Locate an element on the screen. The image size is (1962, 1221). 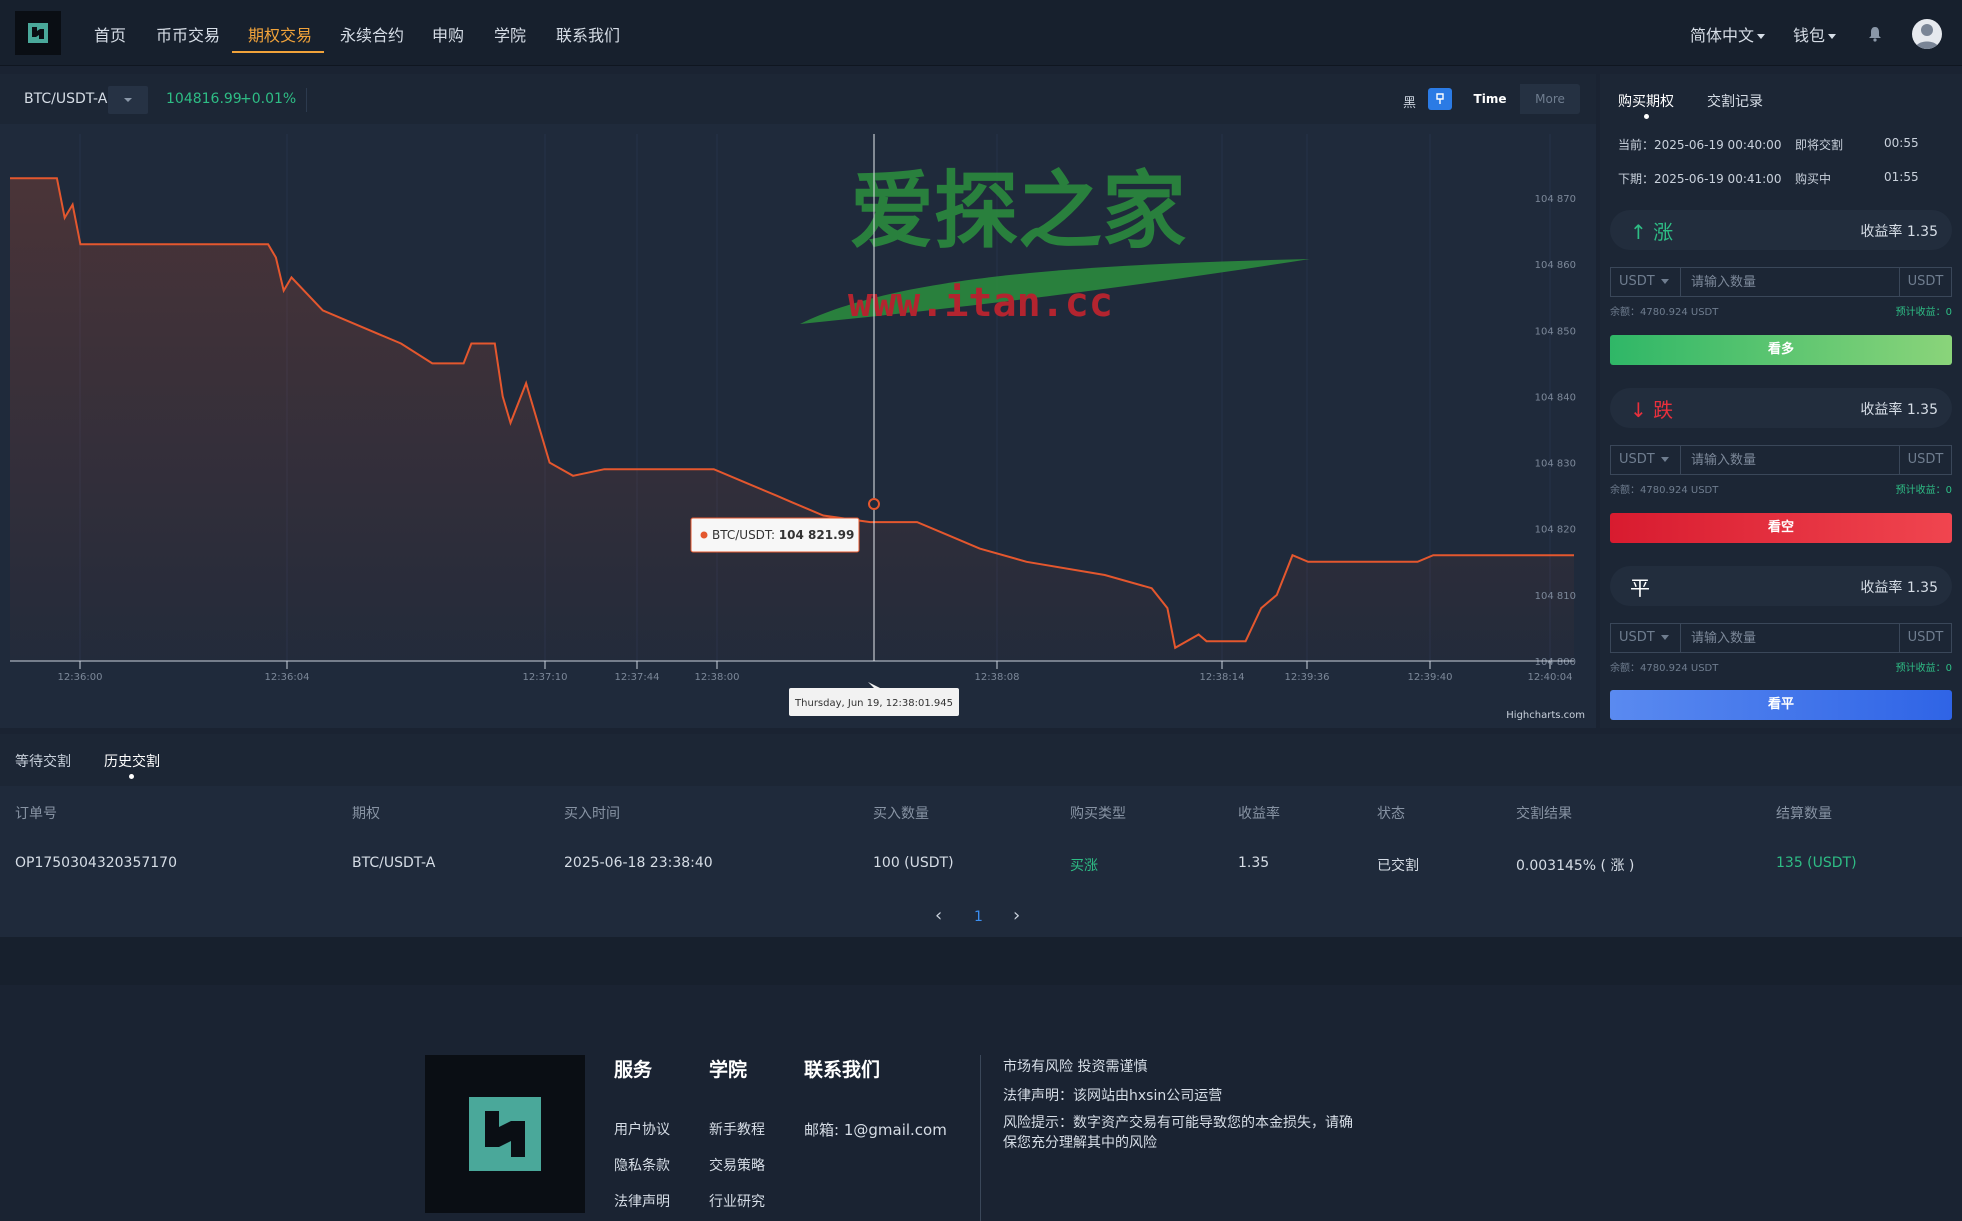
next-period: 下期：2025-06-19 00:41:00 is located at coordinates (1700, 179).